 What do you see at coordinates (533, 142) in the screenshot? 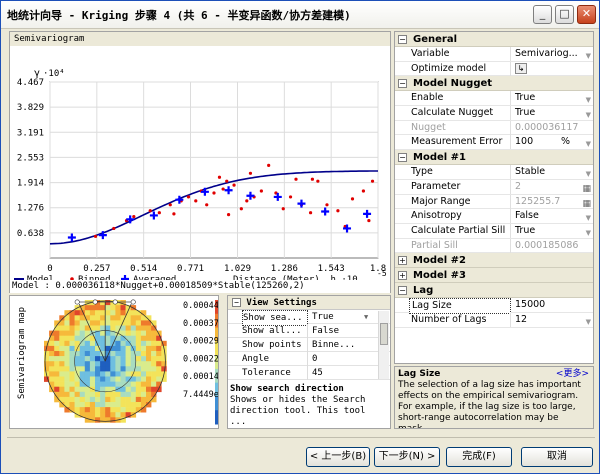
I see `prop-value: 100` at bounding box center [533, 142].